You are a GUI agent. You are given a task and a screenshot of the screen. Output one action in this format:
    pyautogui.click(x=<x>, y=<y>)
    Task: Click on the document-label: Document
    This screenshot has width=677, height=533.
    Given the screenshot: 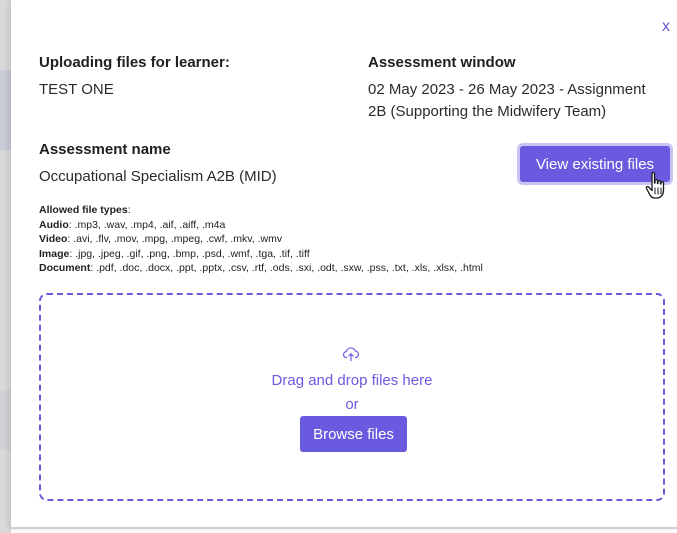 What is the action you would take?
    pyautogui.click(x=65, y=268)
    